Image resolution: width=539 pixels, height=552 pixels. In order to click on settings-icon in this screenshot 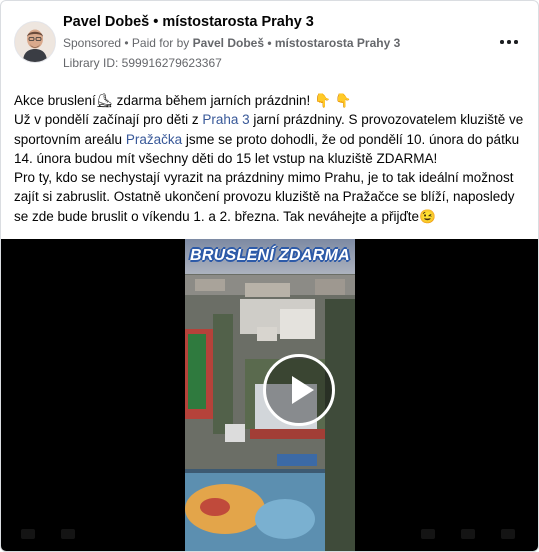, I will do `click(428, 534)`.